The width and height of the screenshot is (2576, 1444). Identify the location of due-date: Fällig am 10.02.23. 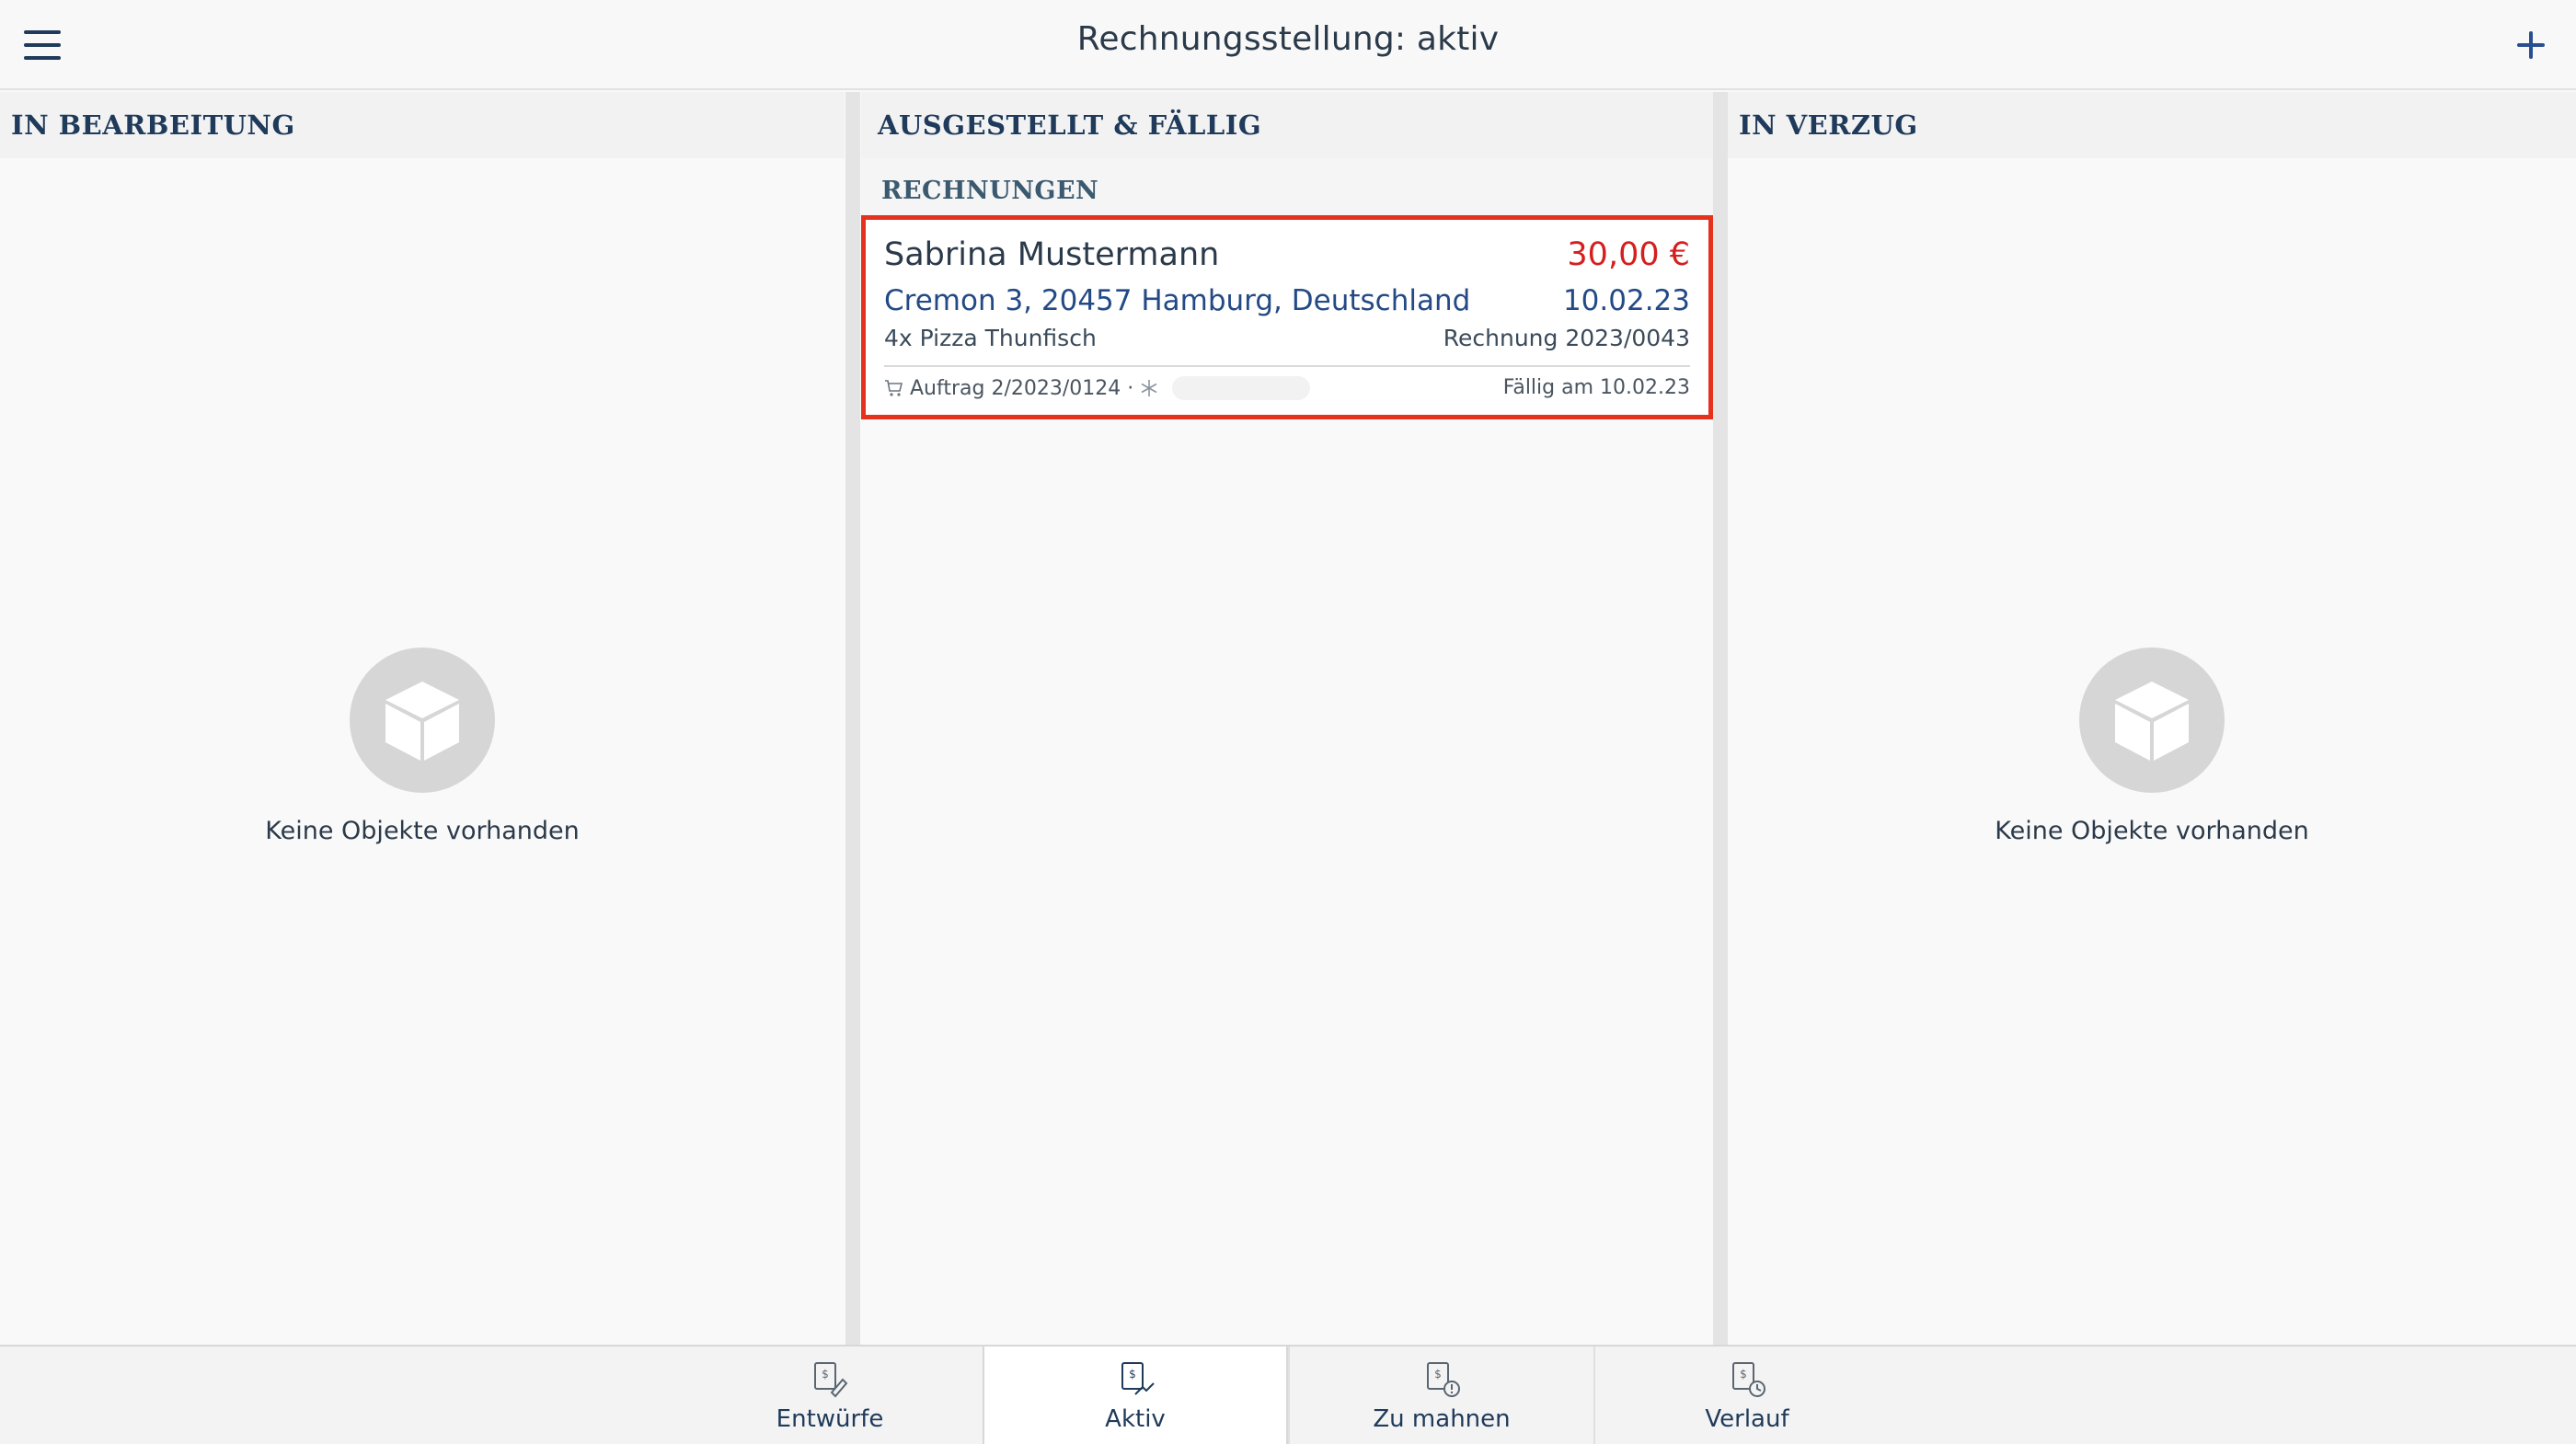
(1596, 387).